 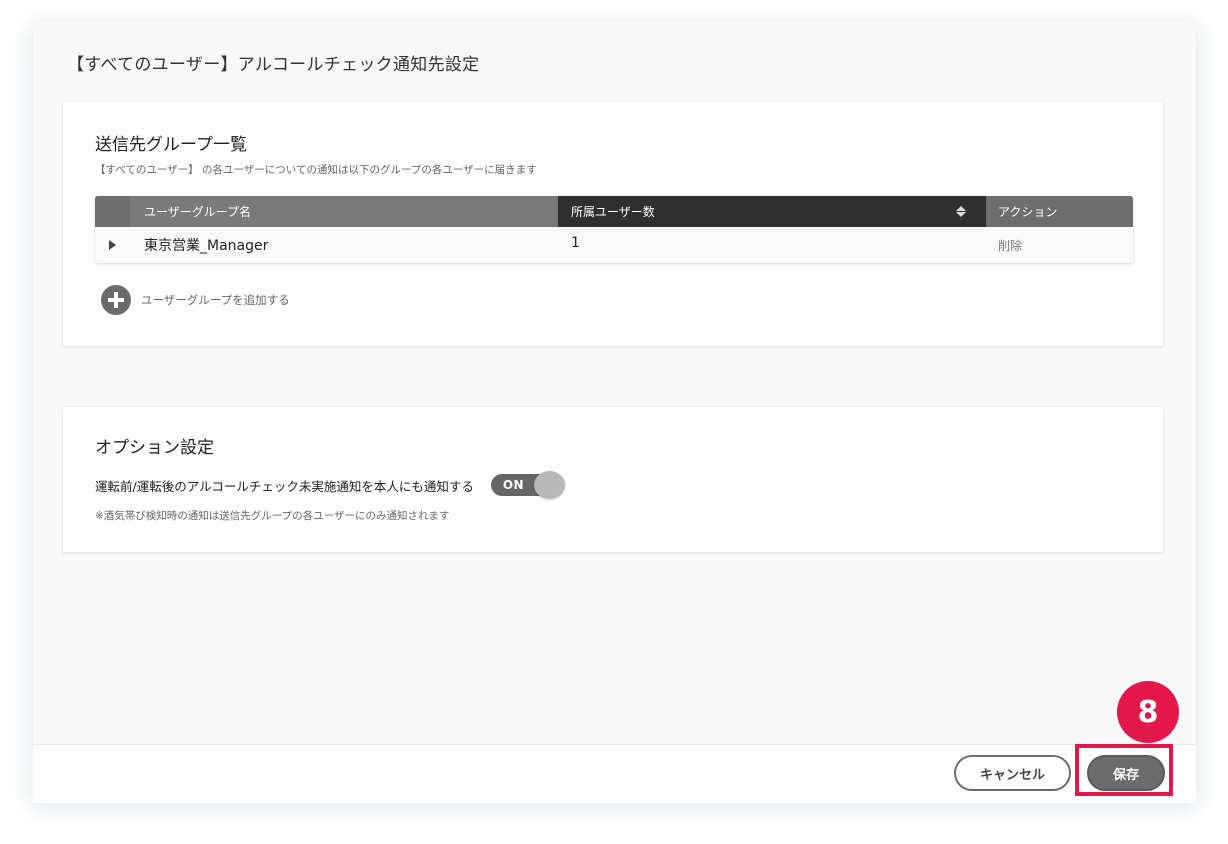 I want to click on save-button-highlight, so click(x=1124, y=770).